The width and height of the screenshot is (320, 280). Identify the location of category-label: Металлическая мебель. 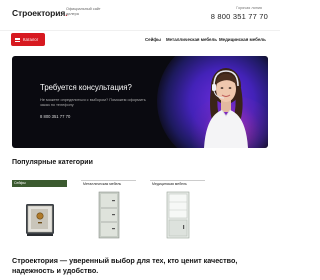
(108, 183).